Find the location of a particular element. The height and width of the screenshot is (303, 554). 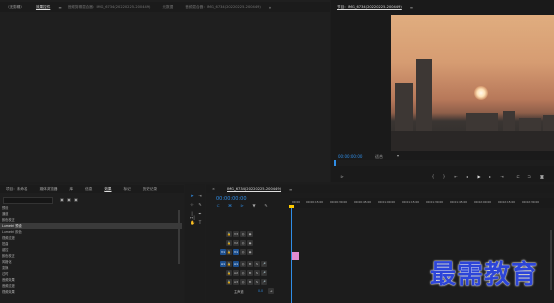

add-marker-icon: ⊳ is located at coordinates (342, 177).